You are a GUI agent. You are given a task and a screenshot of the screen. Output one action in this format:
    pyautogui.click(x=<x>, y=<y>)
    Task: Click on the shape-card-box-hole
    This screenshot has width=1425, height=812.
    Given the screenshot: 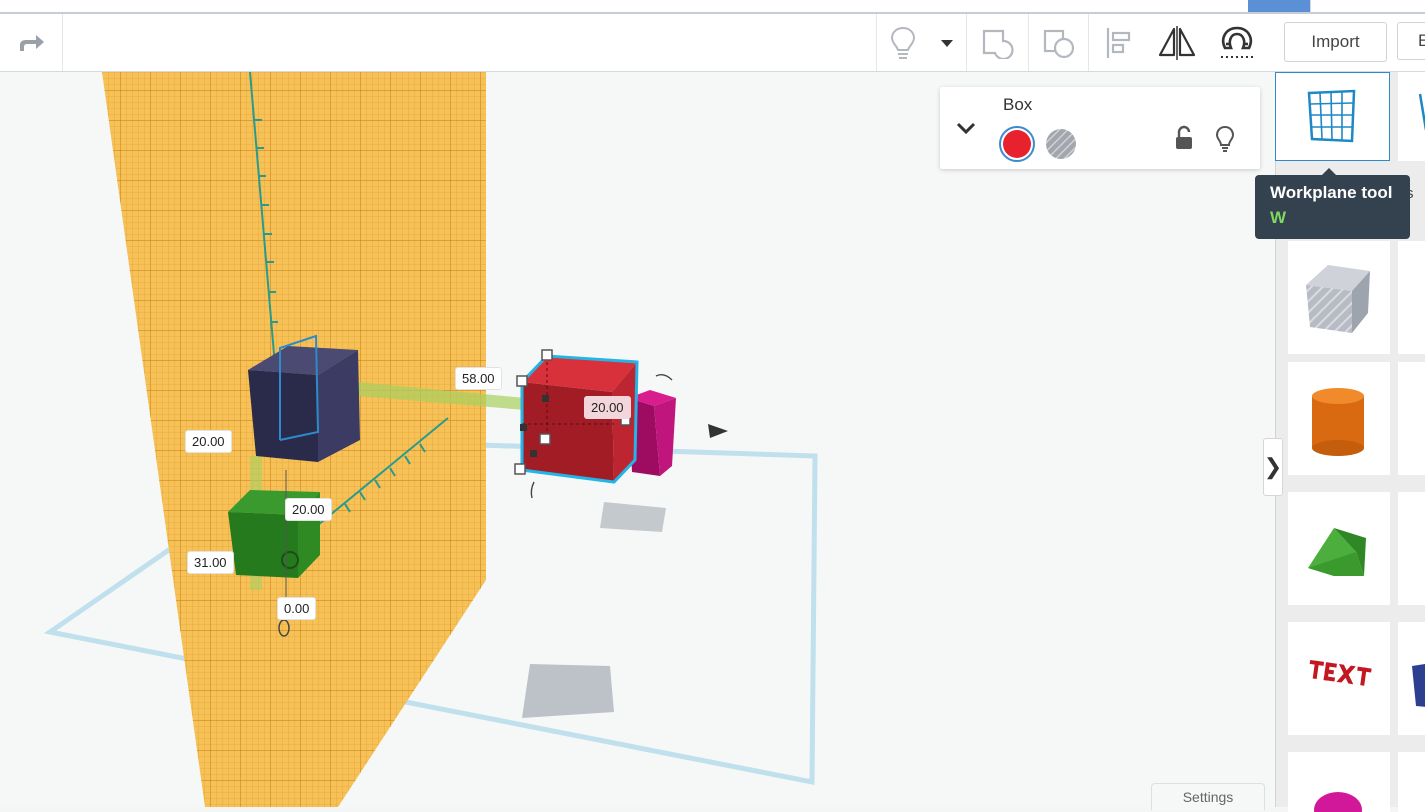 What is the action you would take?
    pyautogui.click(x=1339, y=297)
    